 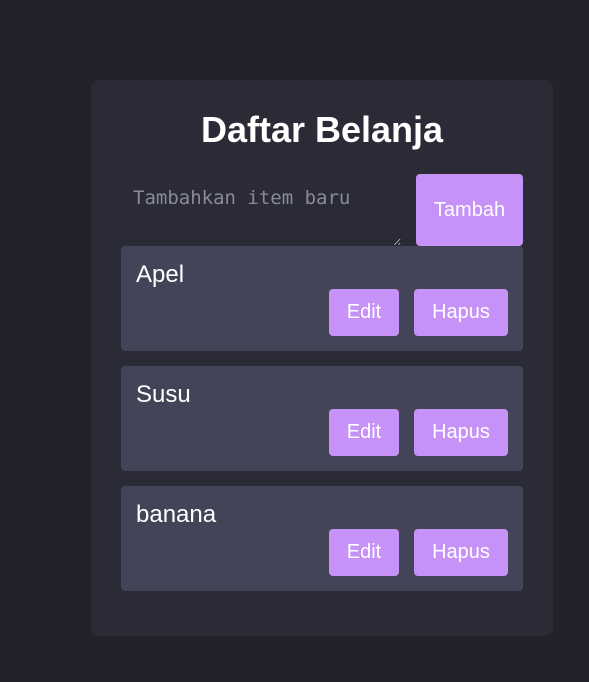 What do you see at coordinates (322, 298) in the screenshot?
I see `list-item: Apel Edit Hapus` at bounding box center [322, 298].